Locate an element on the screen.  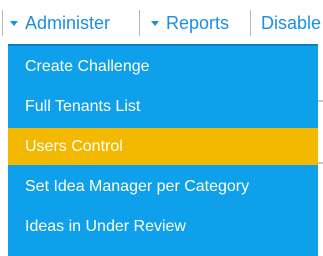
menu-item-set-idea-manager: Set Idea Manager per Category is located at coordinates (163, 186).